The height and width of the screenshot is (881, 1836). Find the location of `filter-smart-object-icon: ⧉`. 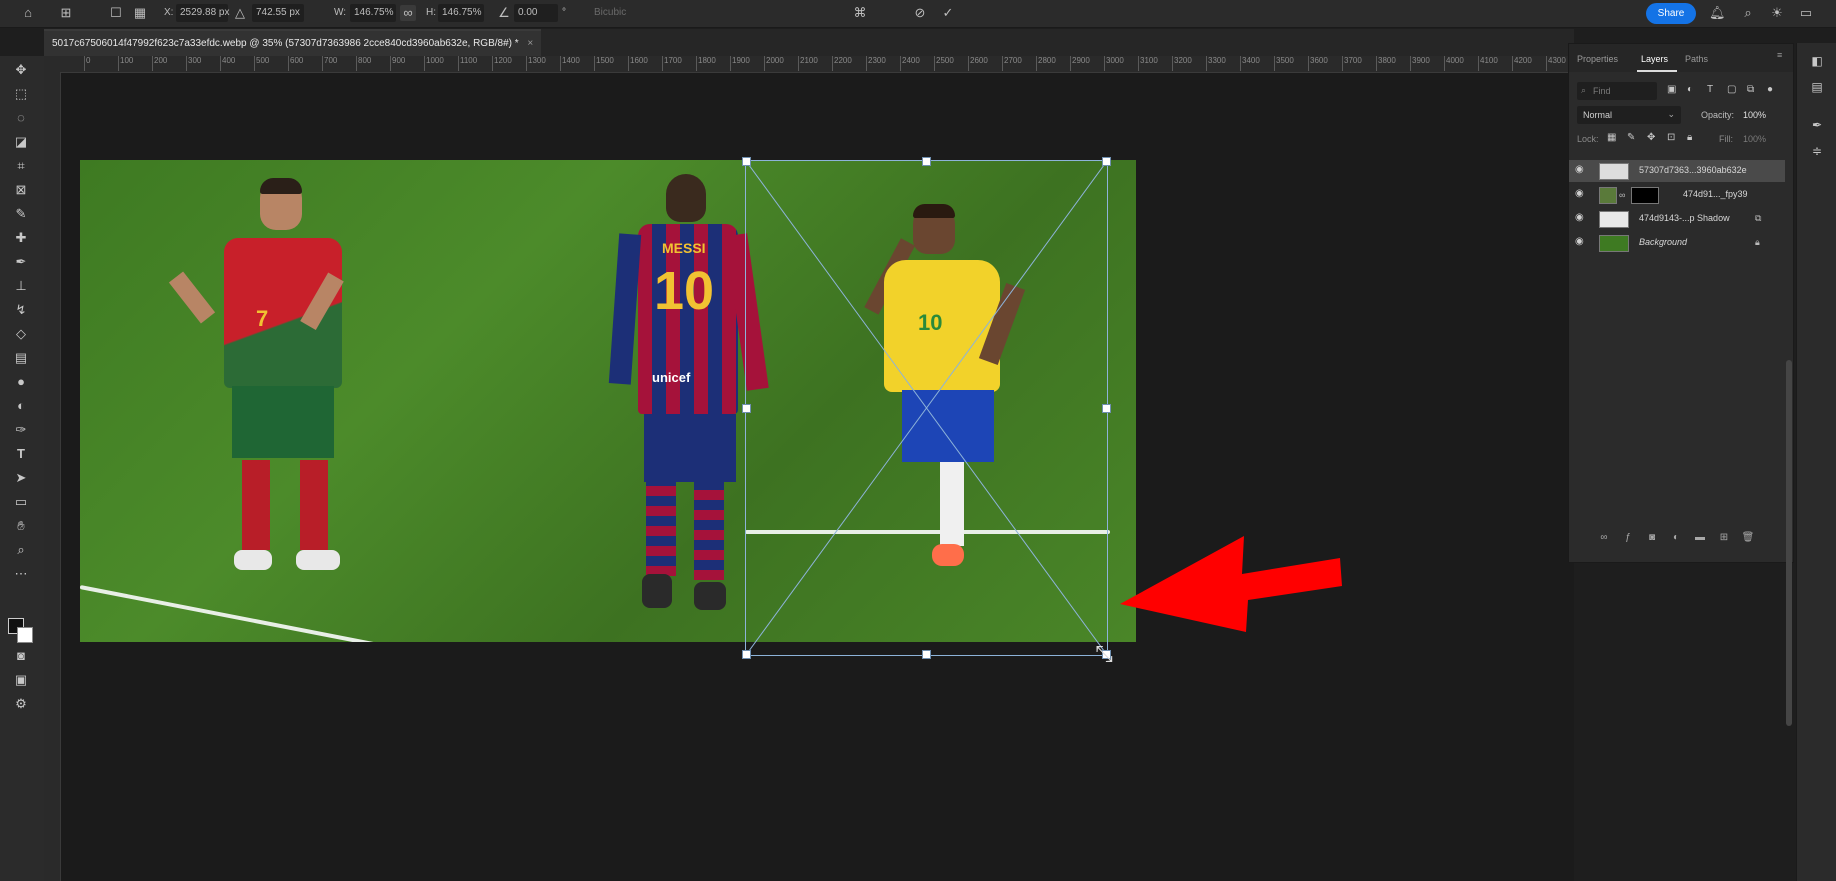

filter-smart-object-icon: ⧉ is located at coordinates (1750, 89).